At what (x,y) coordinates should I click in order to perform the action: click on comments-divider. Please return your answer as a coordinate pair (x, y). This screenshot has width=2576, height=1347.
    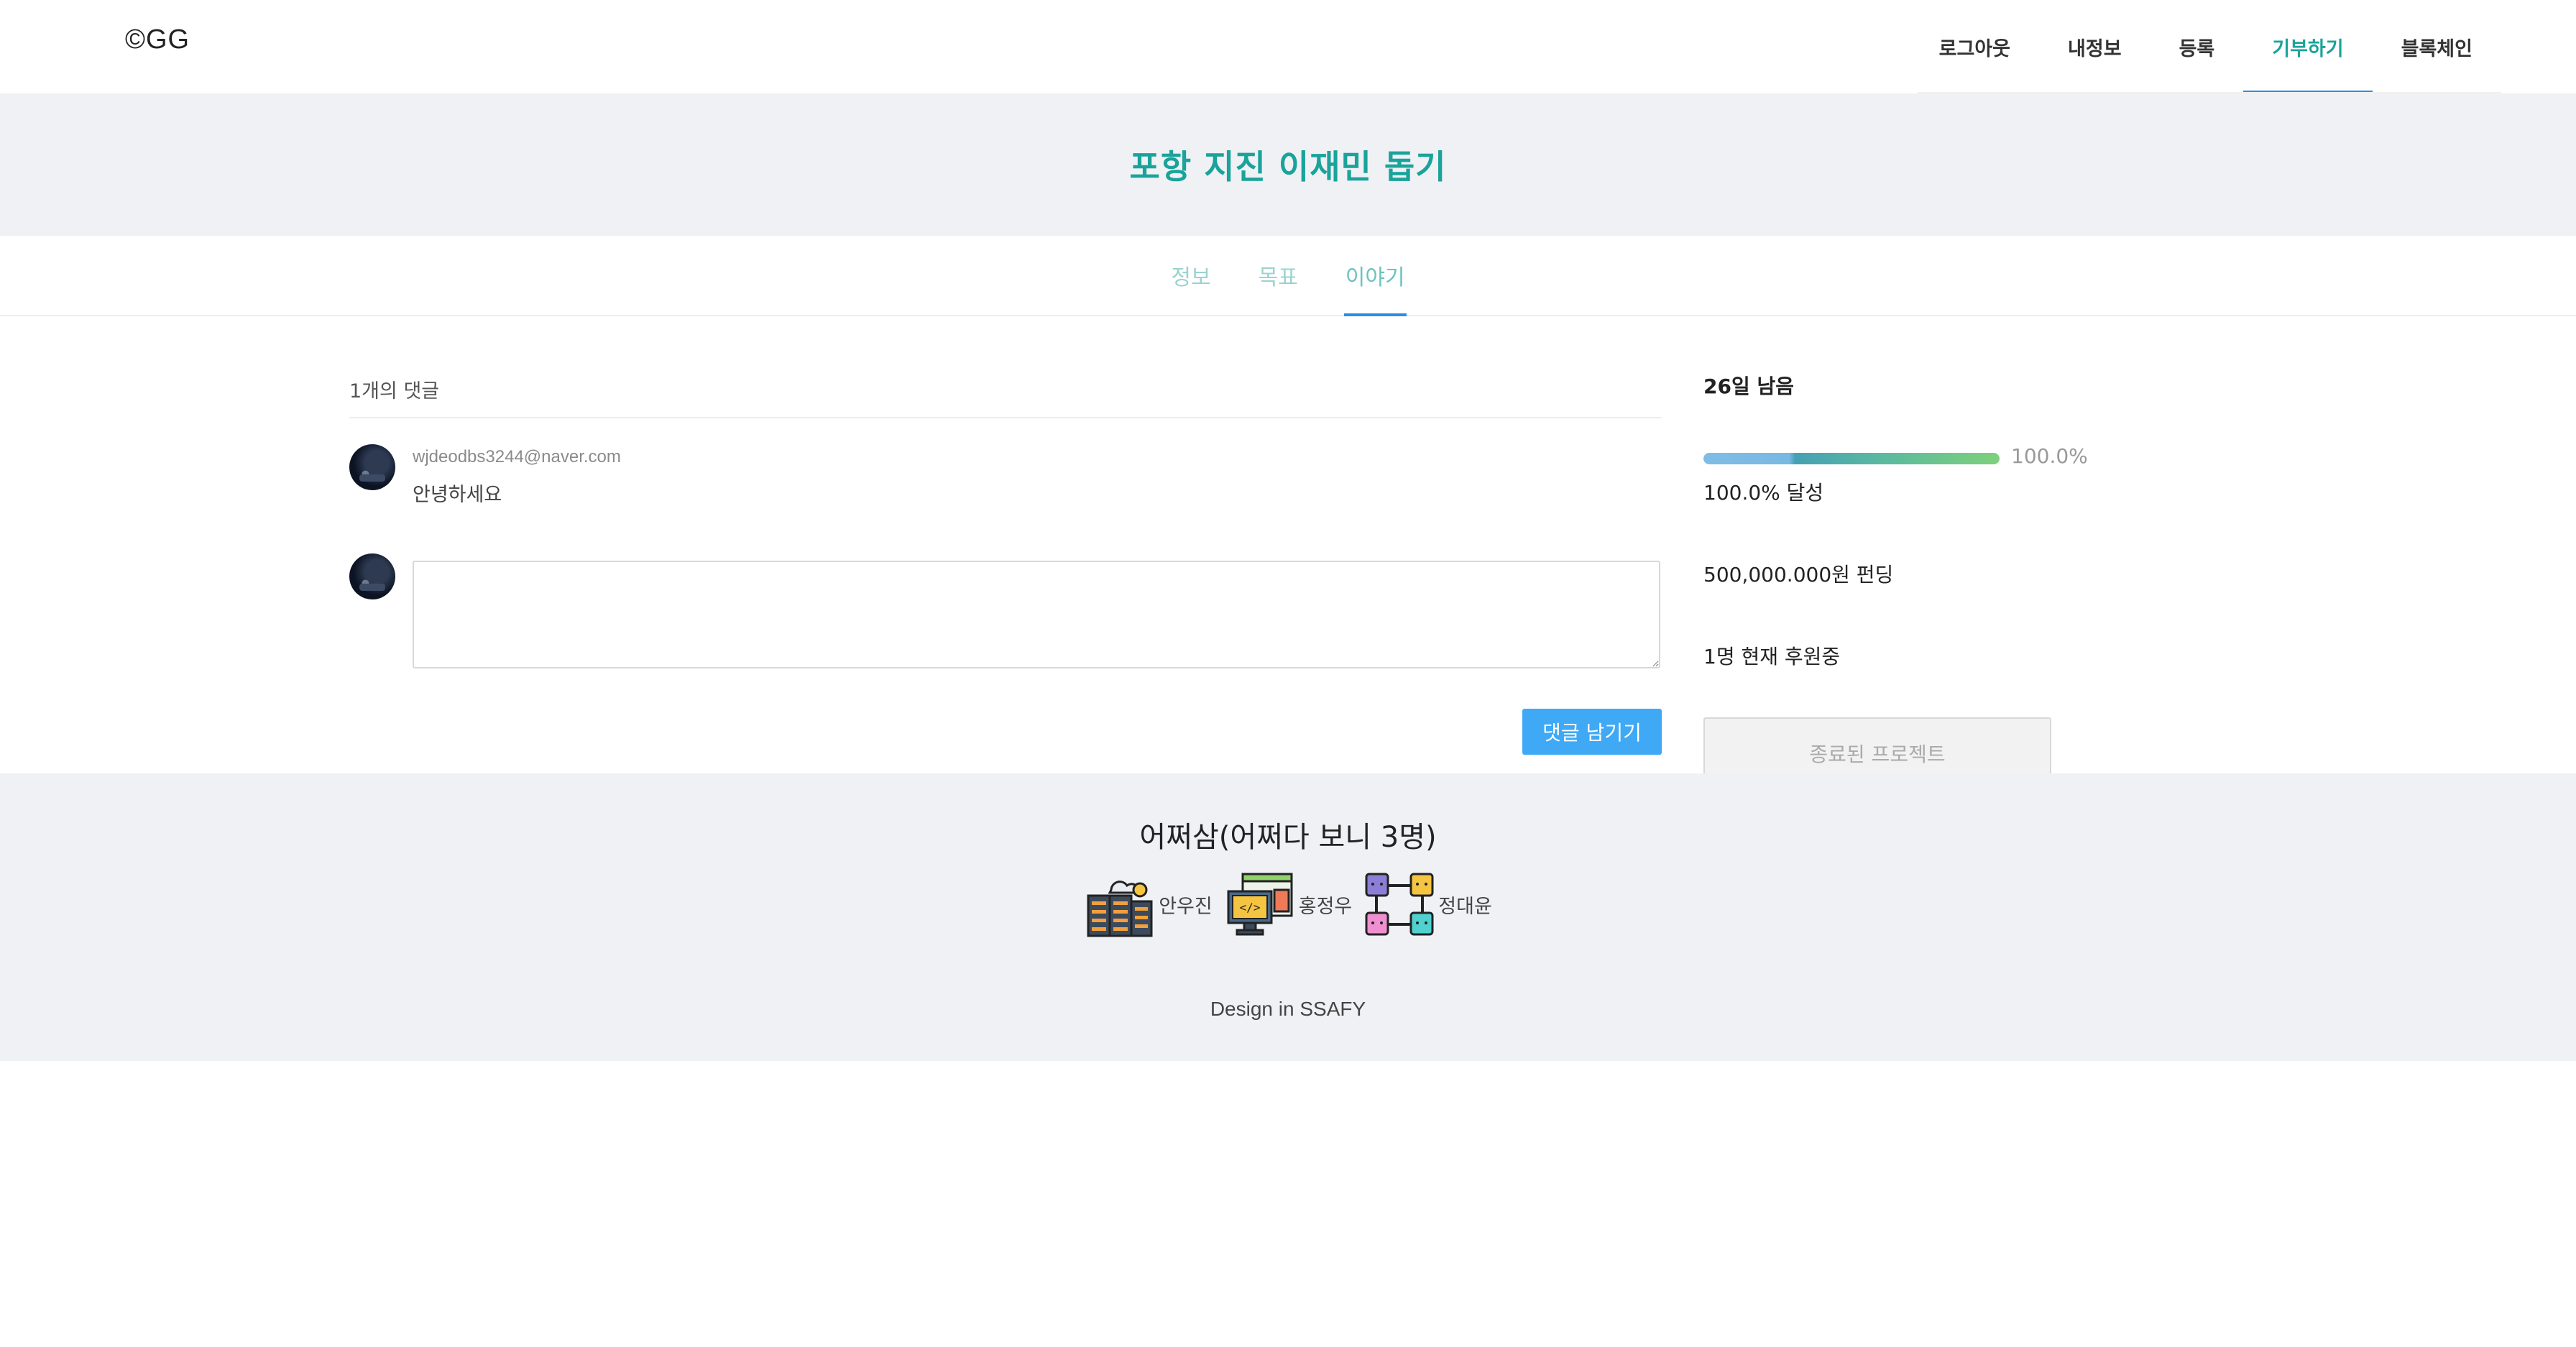
    Looking at the image, I should click on (1005, 417).